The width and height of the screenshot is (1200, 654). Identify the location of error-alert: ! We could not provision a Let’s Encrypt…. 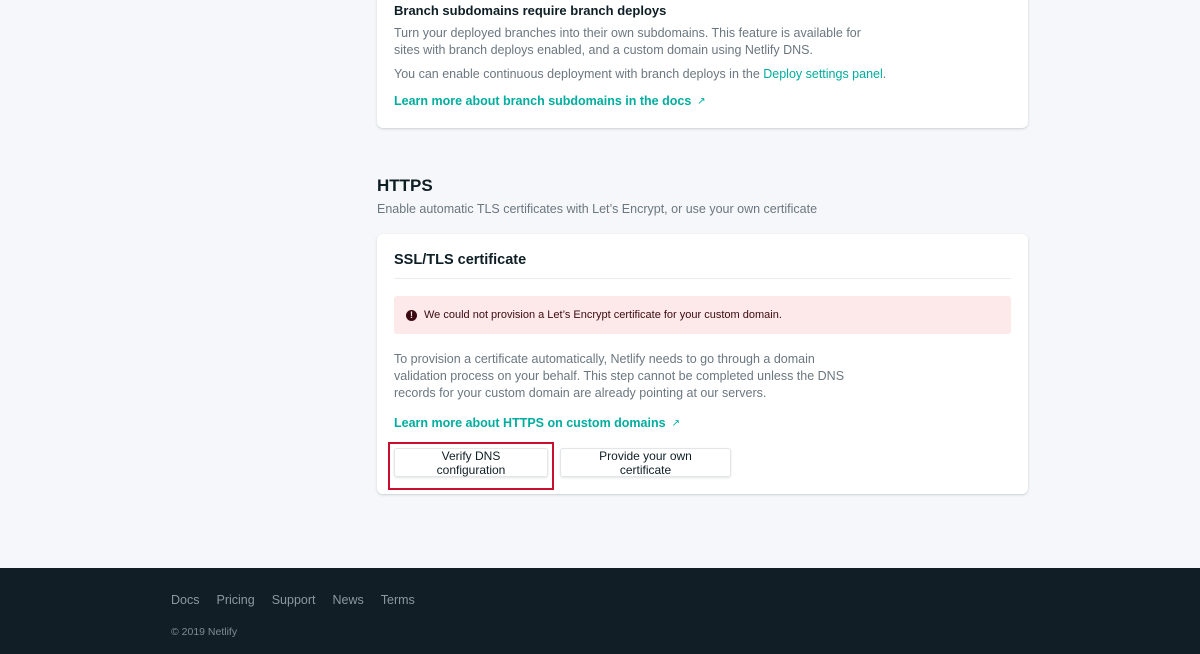
(702, 315).